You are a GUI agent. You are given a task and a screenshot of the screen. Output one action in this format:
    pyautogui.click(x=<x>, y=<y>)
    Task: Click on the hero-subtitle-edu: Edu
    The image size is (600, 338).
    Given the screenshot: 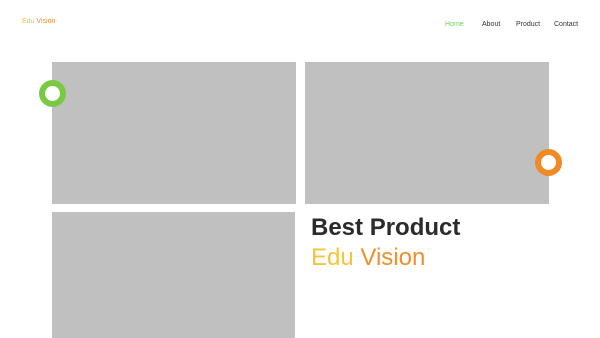 What is the action you would take?
    pyautogui.click(x=332, y=257)
    